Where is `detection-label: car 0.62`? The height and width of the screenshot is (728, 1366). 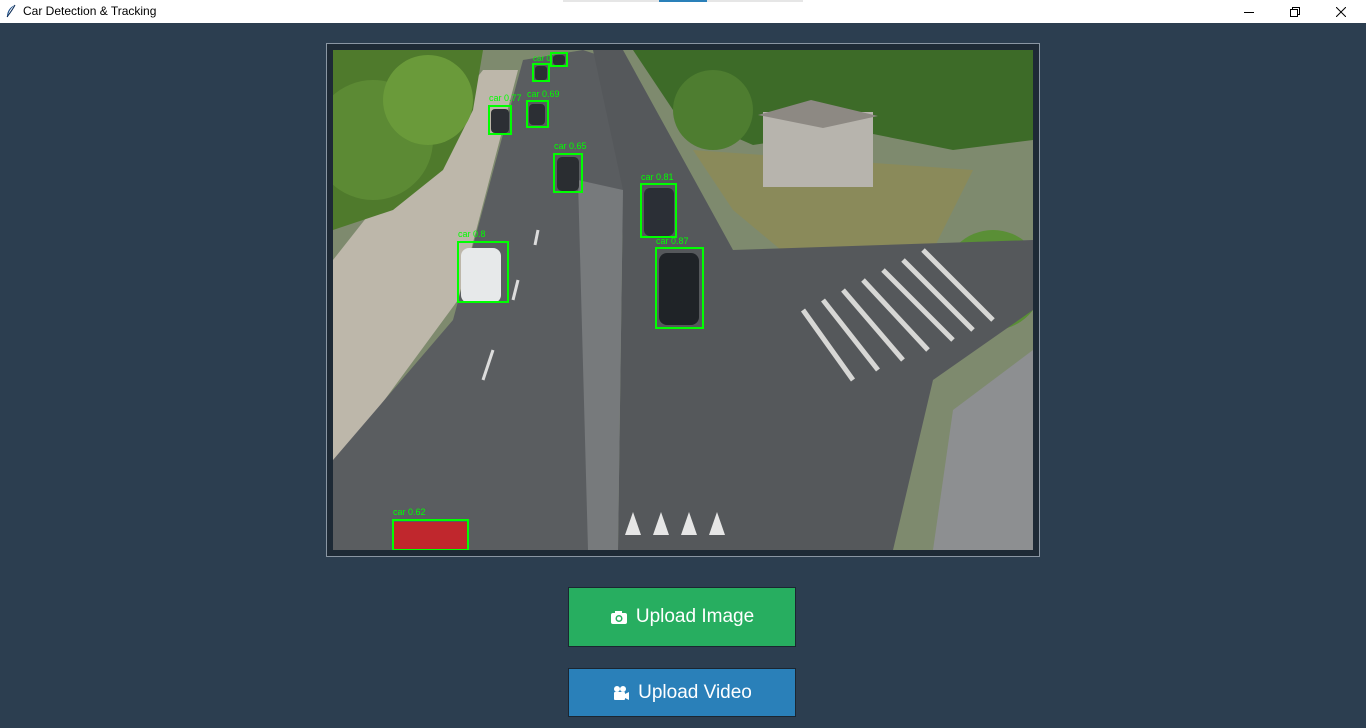
detection-label: car 0.62 is located at coordinates (409, 512).